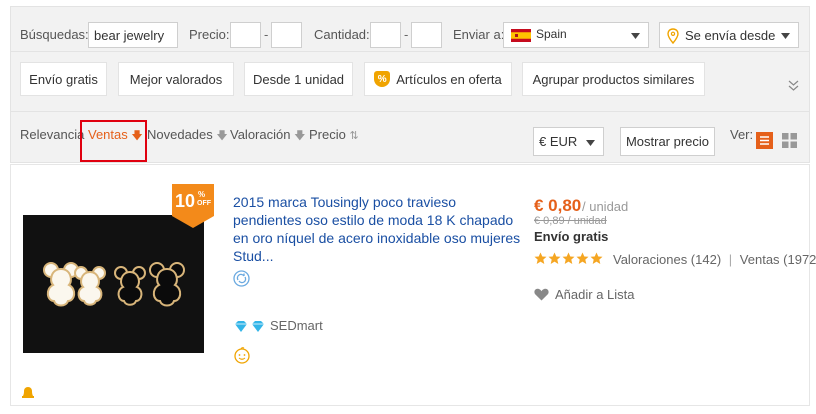  I want to click on free-shipping-label: Envío gratis, so click(571, 236).